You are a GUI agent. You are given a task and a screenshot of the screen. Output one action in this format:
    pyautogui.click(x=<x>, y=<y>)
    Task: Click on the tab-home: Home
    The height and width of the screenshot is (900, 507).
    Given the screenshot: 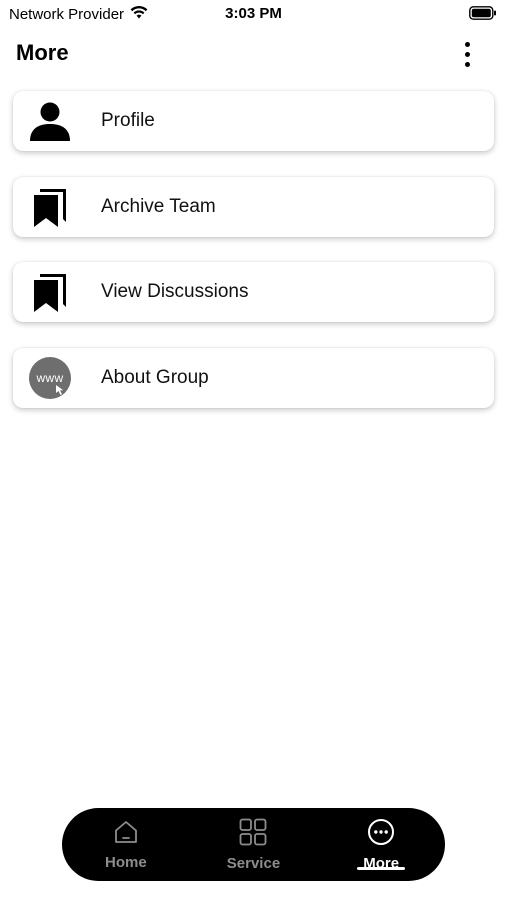 What is the action you would take?
    pyautogui.click(x=126, y=845)
    